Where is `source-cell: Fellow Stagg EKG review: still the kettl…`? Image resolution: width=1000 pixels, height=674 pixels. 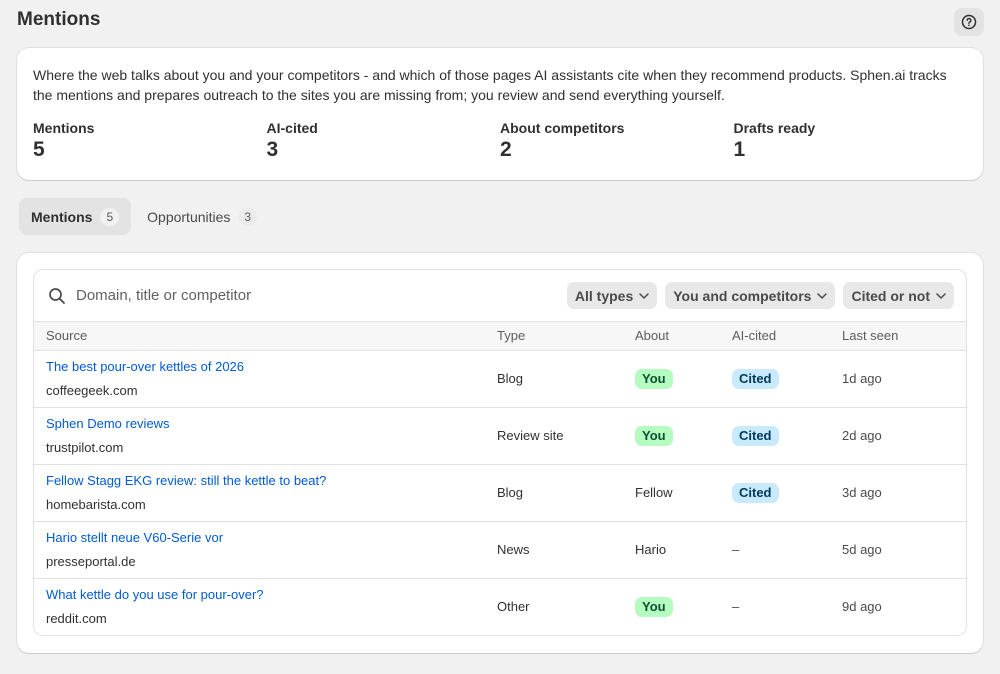
source-cell: Fellow Stagg EKG review: still the kettl… is located at coordinates (265, 493).